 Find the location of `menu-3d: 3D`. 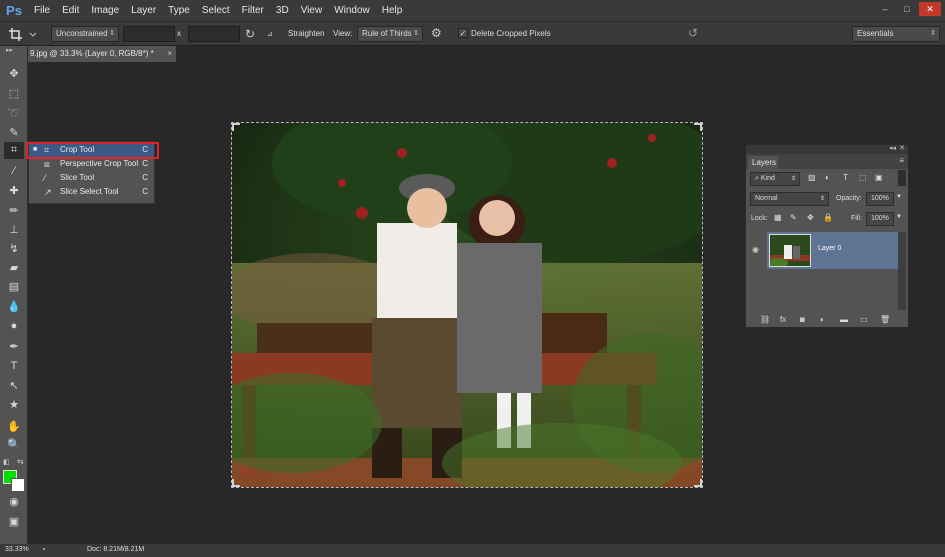

menu-3d: 3D is located at coordinates (282, 10).